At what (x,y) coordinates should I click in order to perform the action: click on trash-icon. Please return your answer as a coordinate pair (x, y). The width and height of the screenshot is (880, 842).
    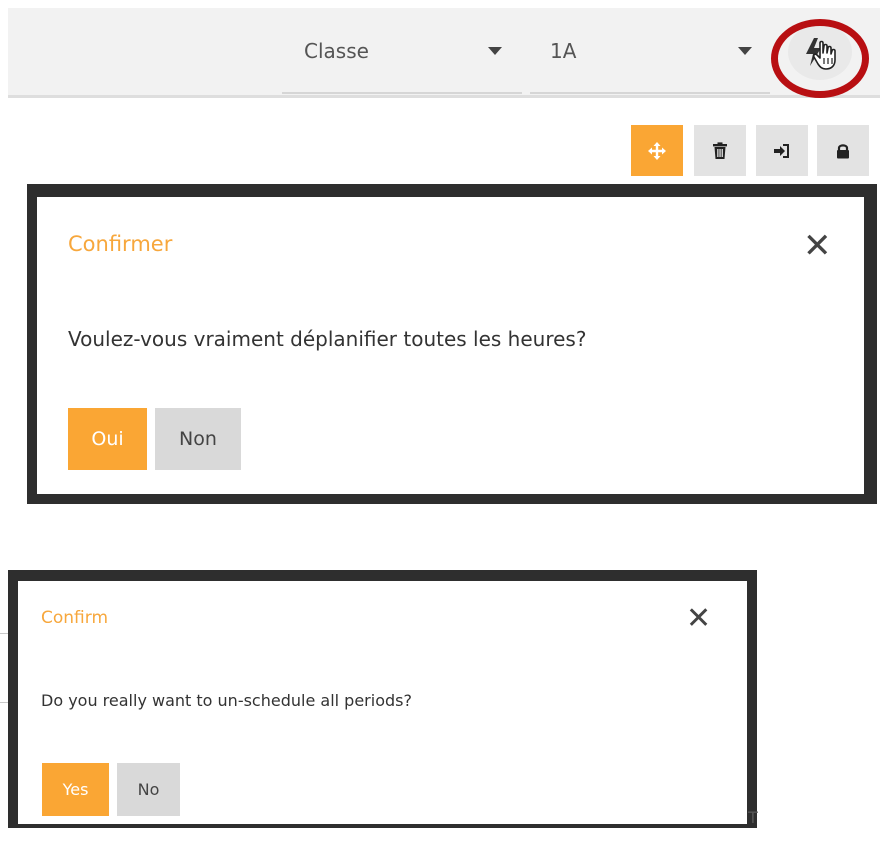
    Looking at the image, I should click on (720, 150).